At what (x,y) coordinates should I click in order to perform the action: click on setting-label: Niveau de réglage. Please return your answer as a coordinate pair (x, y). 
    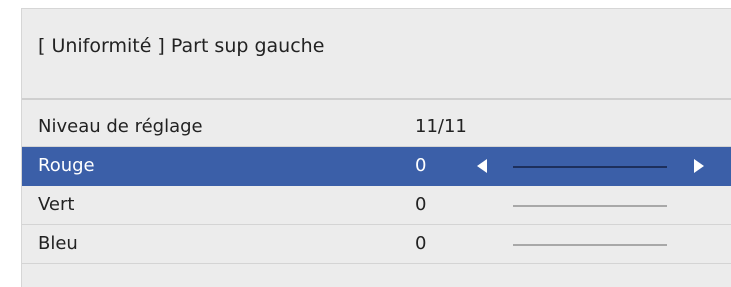
    Looking at the image, I should click on (120, 126).